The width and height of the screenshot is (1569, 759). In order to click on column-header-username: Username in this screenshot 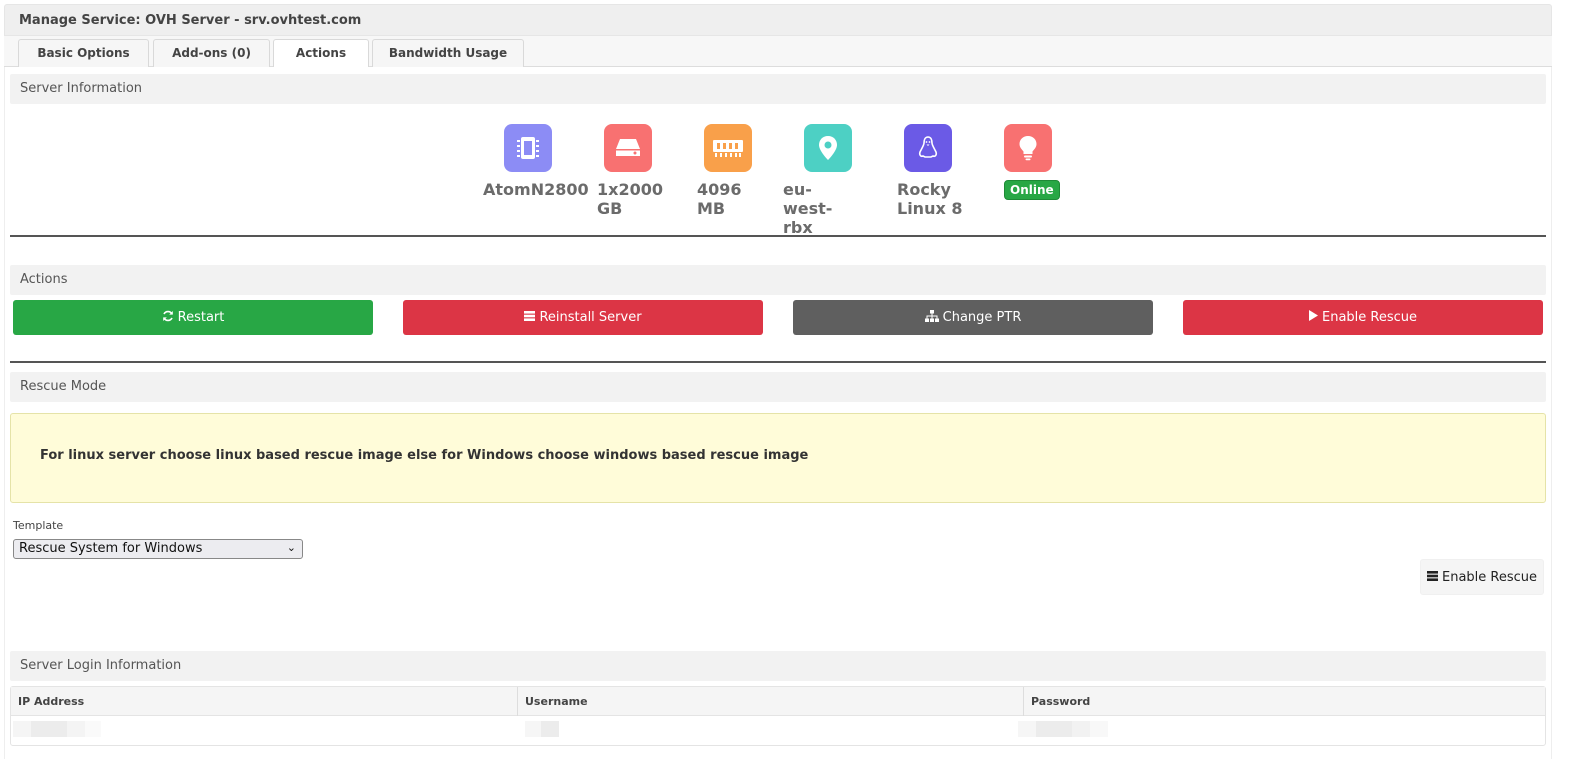, I will do `click(556, 701)`.